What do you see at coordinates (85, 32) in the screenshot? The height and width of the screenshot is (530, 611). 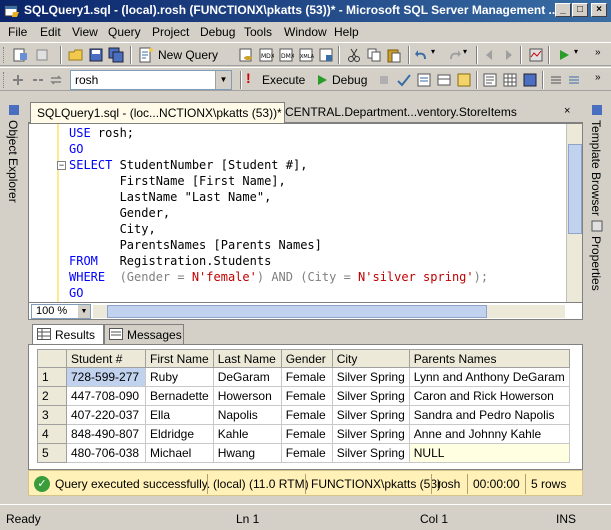 I see `menu-view: View` at bounding box center [85, 32].